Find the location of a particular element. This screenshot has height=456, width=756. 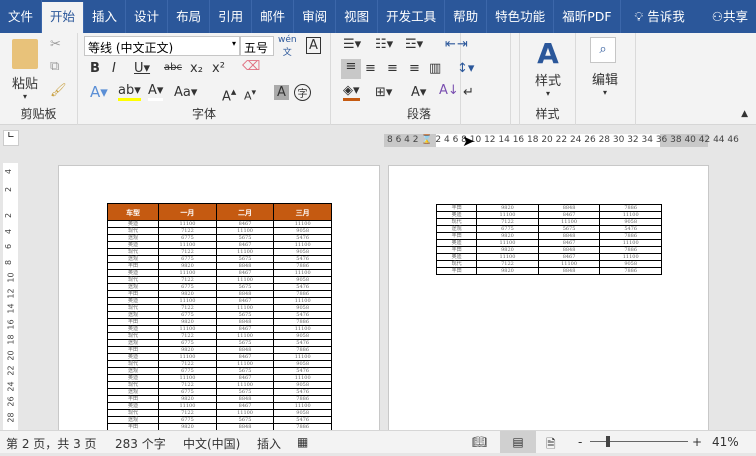

paragraph-label: 段落 is located at coordinates (418, 114).